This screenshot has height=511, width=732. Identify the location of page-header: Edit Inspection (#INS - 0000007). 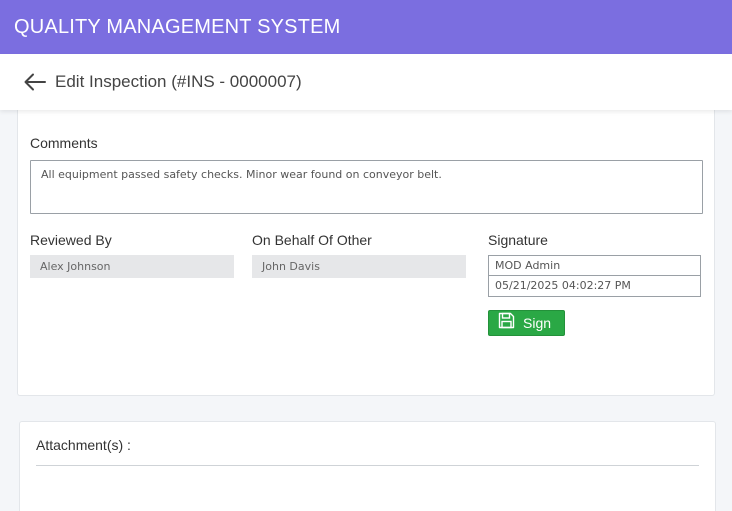
(366, 82).